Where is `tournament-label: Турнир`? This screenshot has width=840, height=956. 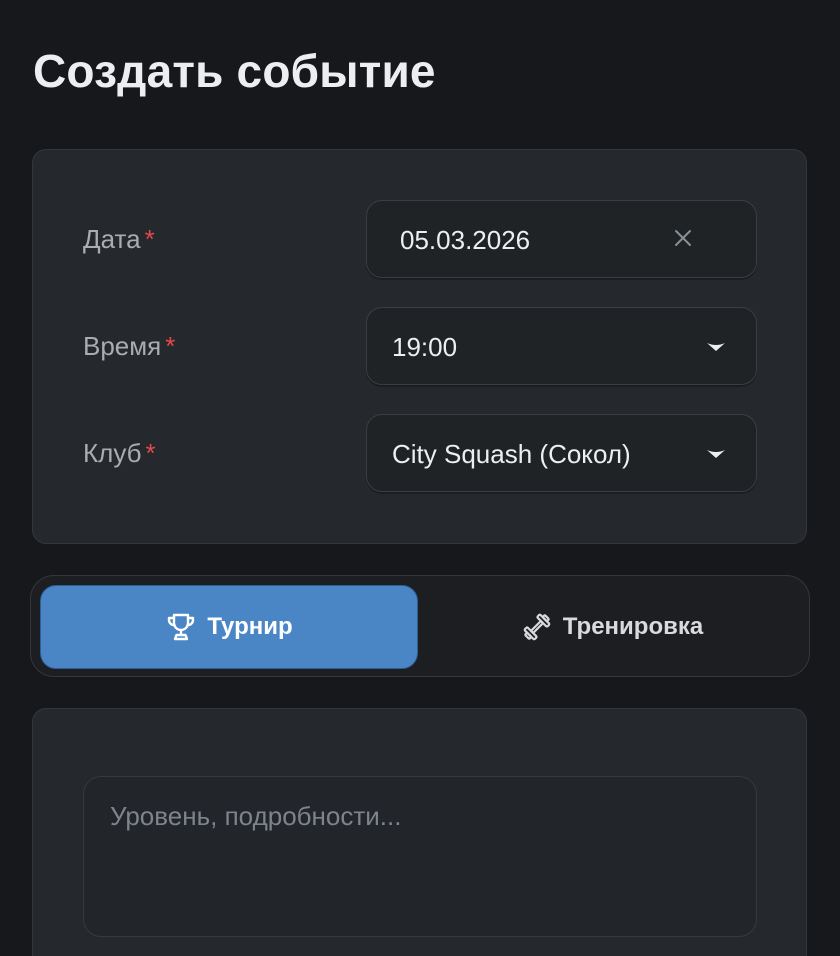 tournament-label: Турнир is located at coordinates (250, 626).